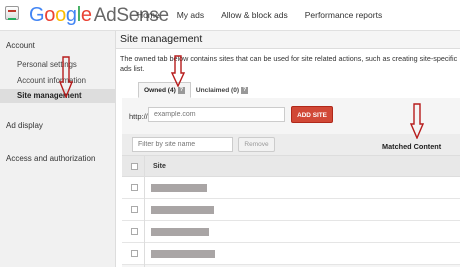 The width and height of the screenshot is (460, 267). What do you see at coordinates (182, 144) in the screenshot?
I see `filter-site-input` at bounding box center [182, 144].